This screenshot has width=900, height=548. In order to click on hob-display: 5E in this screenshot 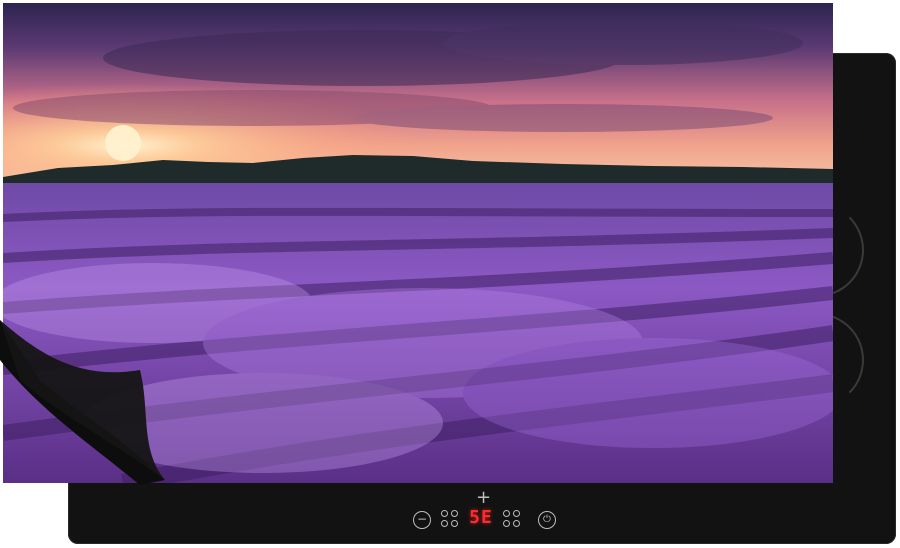, I will do `click(481, 517)`.